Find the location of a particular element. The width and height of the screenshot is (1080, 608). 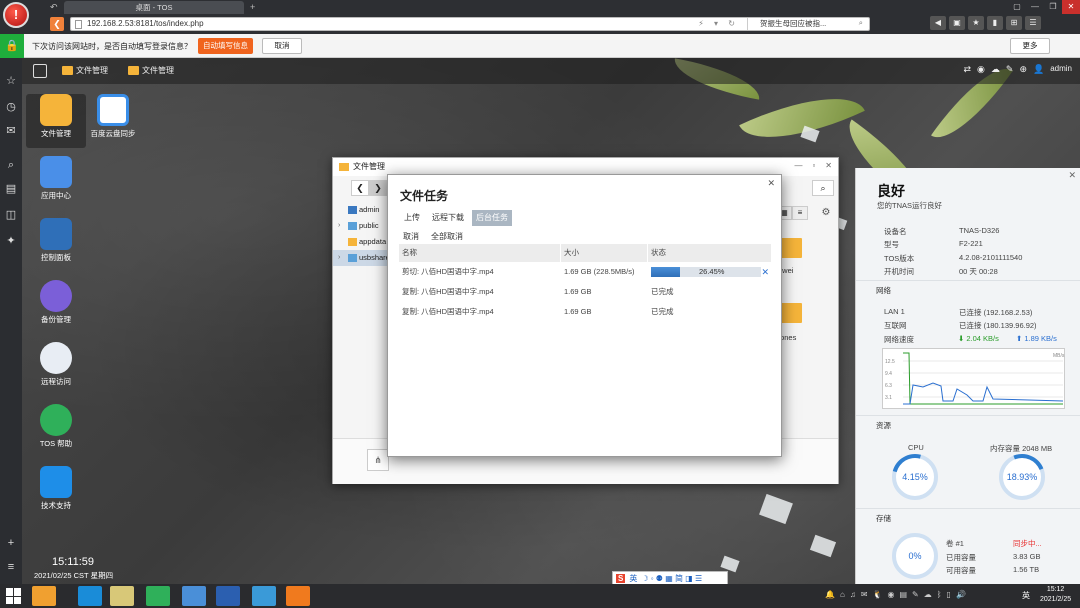

taskbar-app-wechat is located at coordinates (158, 596).